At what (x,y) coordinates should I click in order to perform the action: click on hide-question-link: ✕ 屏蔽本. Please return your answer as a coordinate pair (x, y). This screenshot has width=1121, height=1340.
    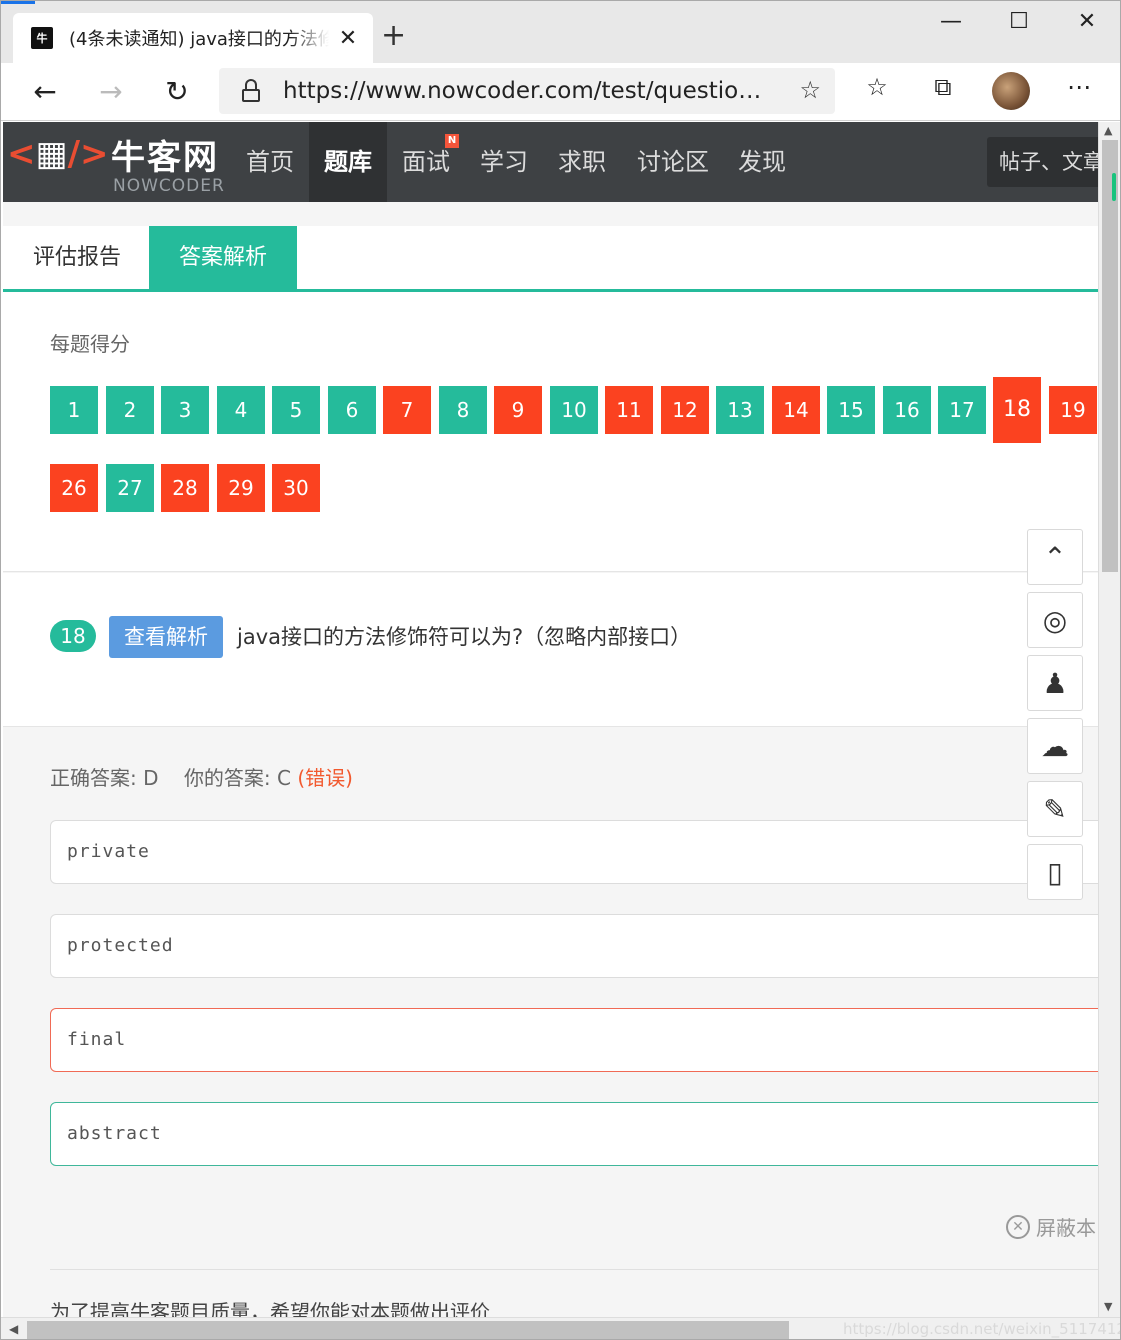
    Looking at the image, I should click on (1051, 1226).